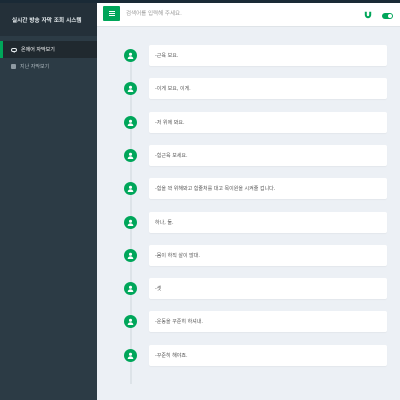 The height and width of the screenshot is (400, 400). What do you see at coordinates (268, 222) in the screenshot?
I see `caption-text: 하나, 둘.` at bounding box center [268, 222].